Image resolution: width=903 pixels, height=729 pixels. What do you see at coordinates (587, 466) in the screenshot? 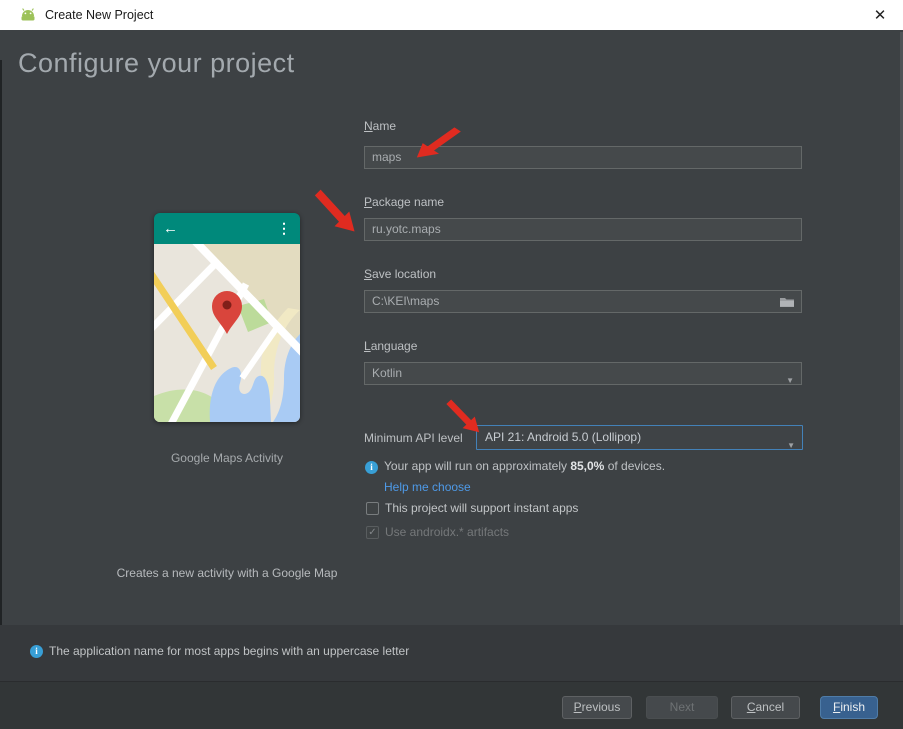
I see `device-percentage: 85,0%` at bounding box center [587, 466].